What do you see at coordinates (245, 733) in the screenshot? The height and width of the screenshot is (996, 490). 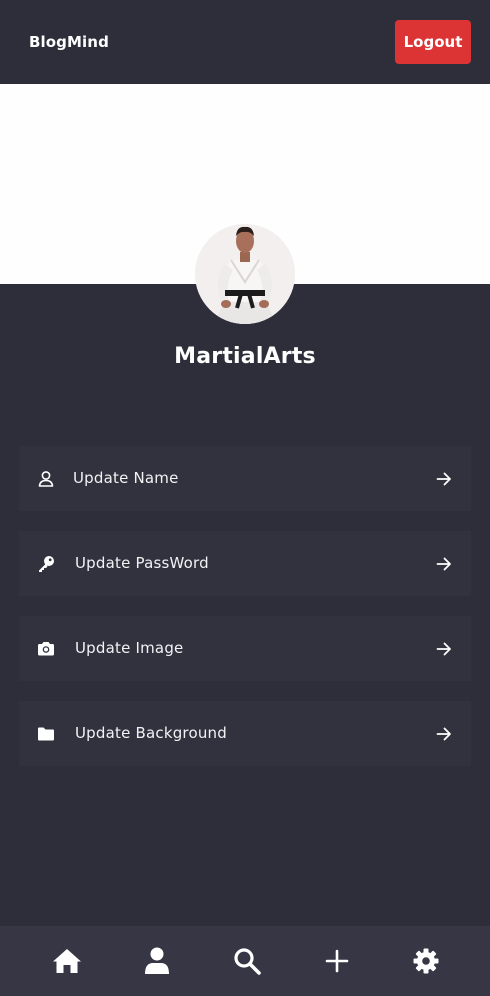 I see `update-background-item: Update Background` at bounding box center [245, 733].